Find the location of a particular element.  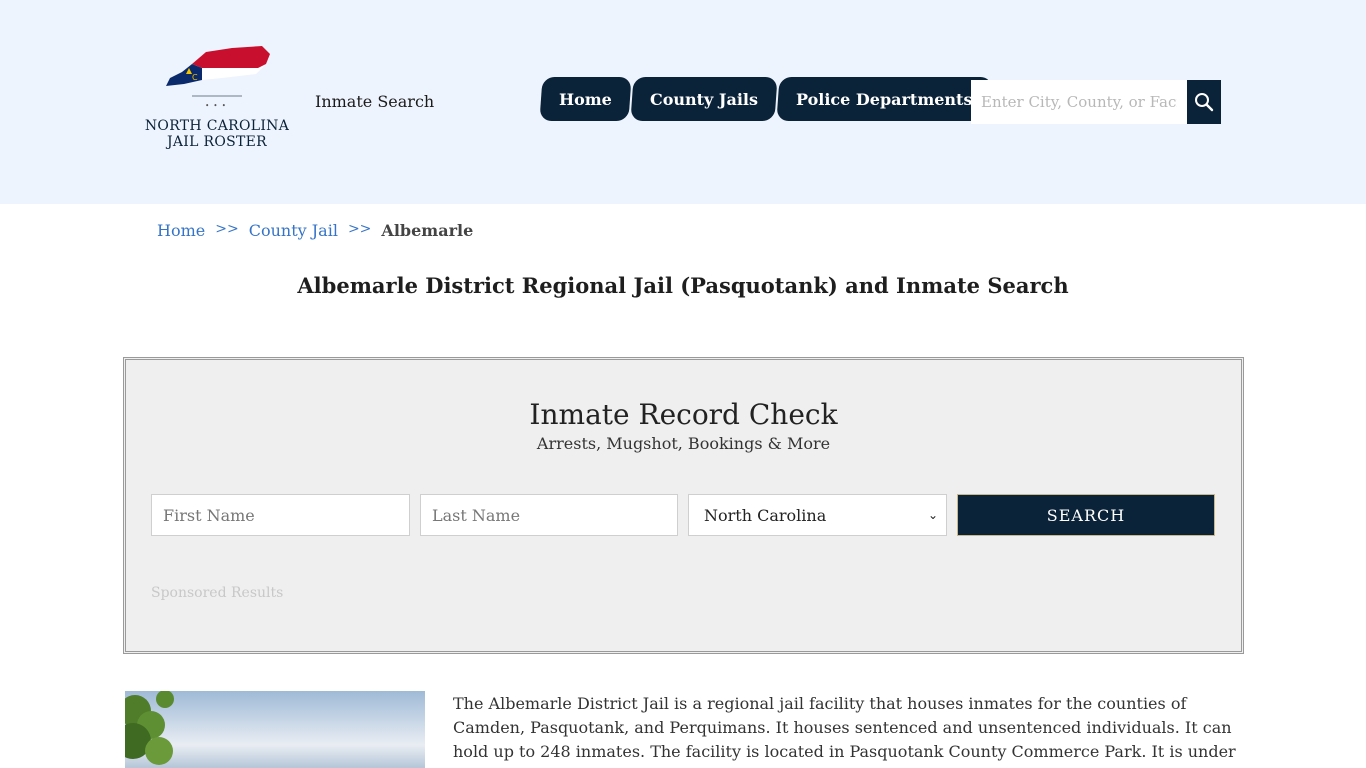

site-logo: C • • • NORTH CAROLINA JAIL ROSTER is located at coordinates (217, 99).